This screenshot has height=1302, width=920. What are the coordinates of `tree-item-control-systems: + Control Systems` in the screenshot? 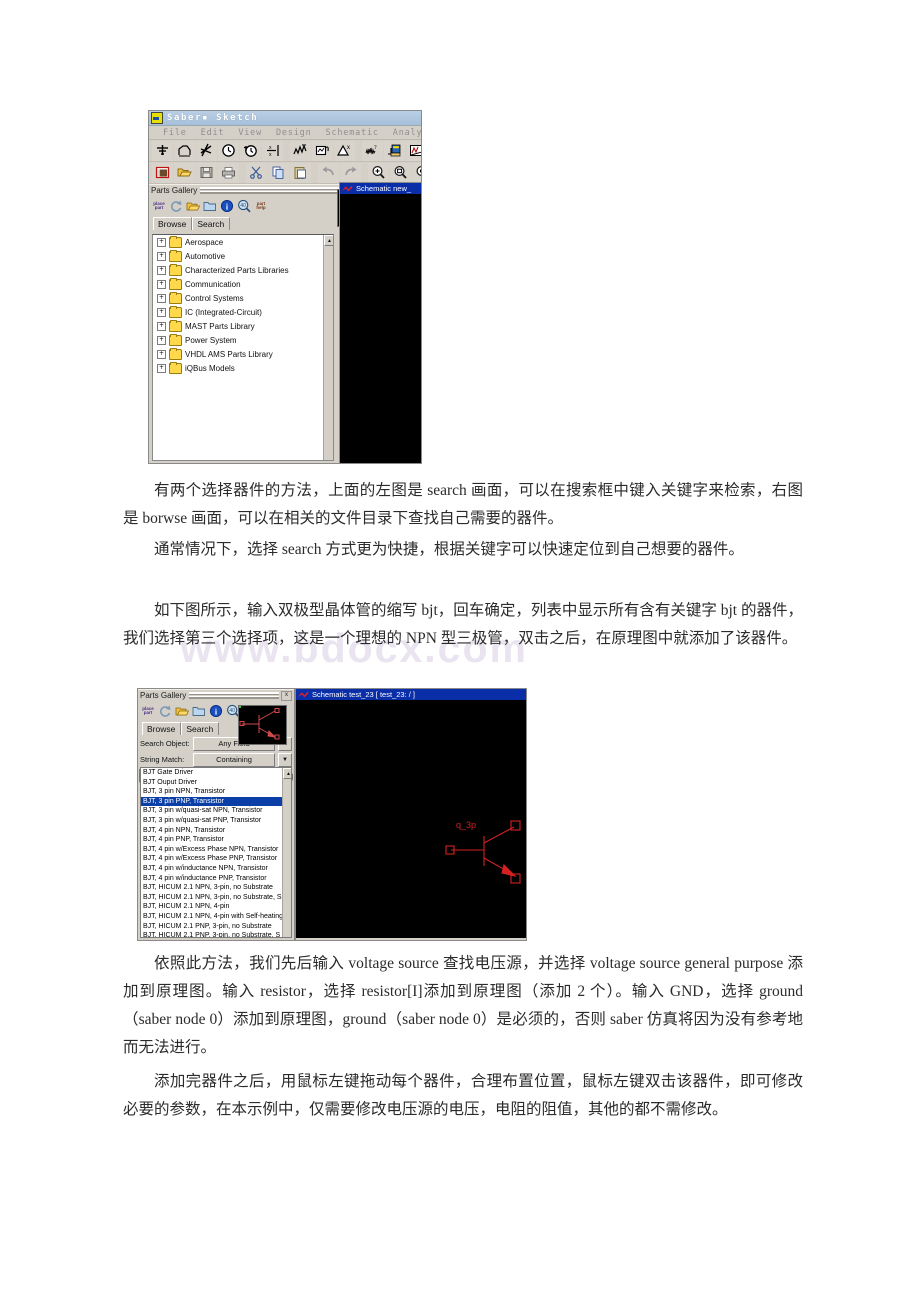 It's located at (243, 298).